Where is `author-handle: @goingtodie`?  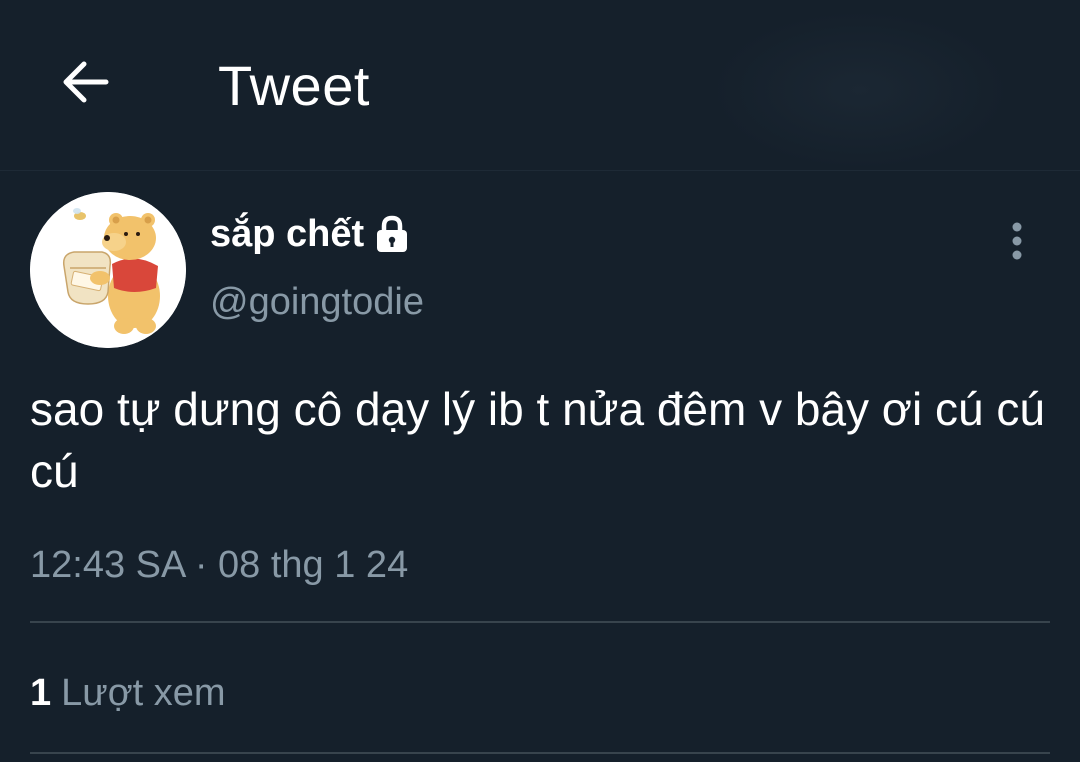
author-handle: @goingtodie is located at coordinates (317, 302).